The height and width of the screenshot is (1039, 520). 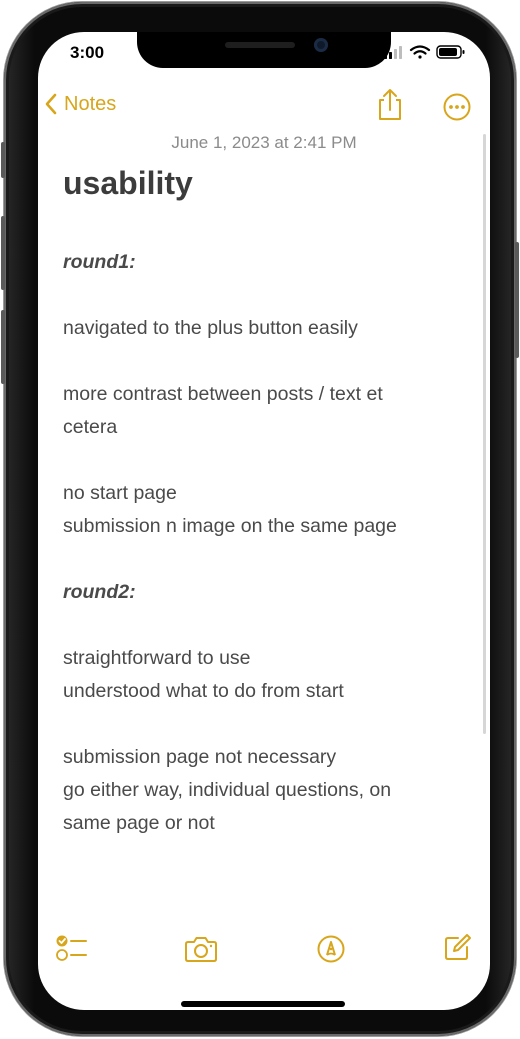 What do you see at coordinates (264, 949) in the screenshot?
I see `bottom-toolbar` at bounding box center [264, 949].